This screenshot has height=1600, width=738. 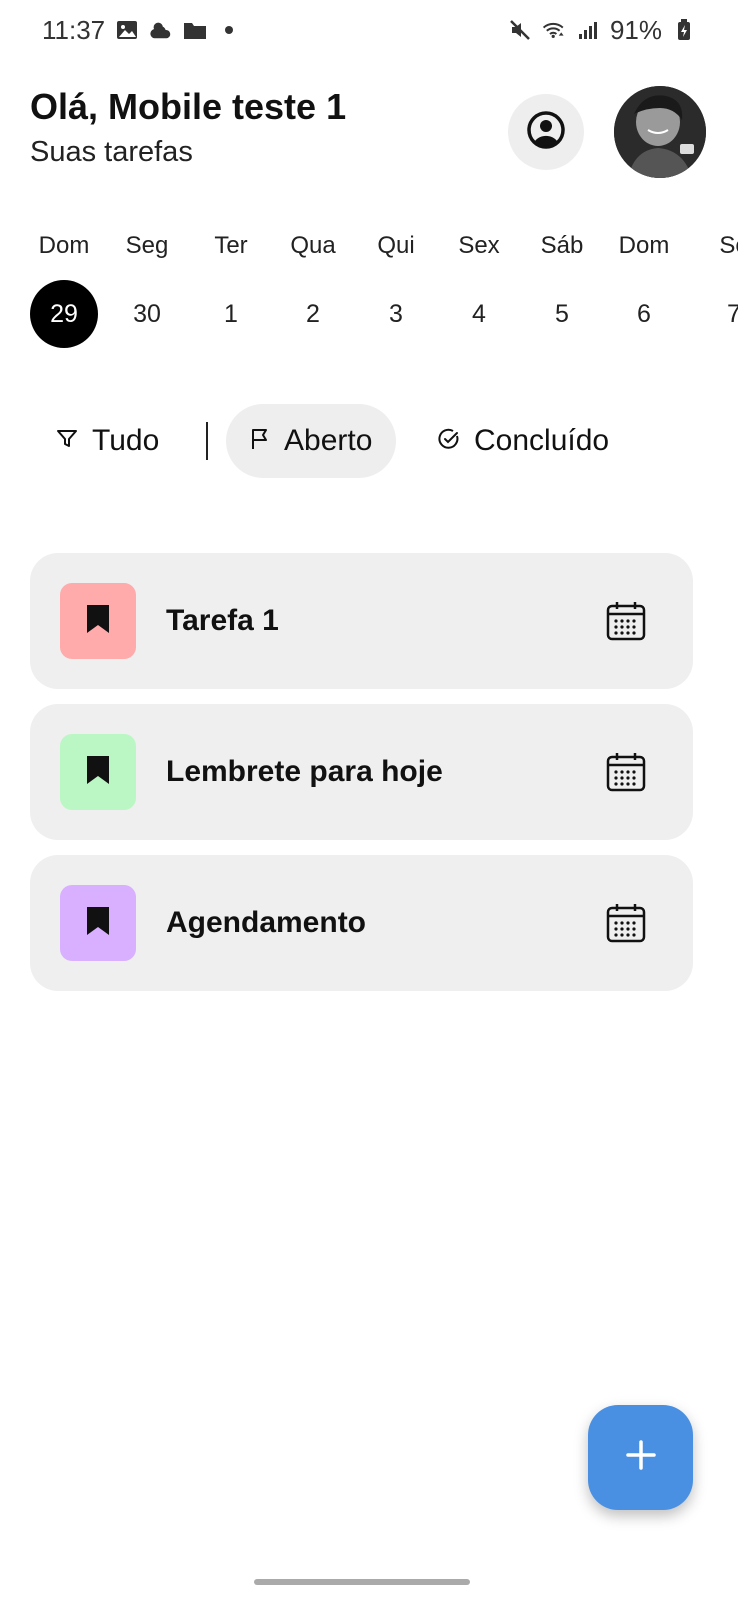 I want to click on check-circle-icon, so click(x=449, y=441).